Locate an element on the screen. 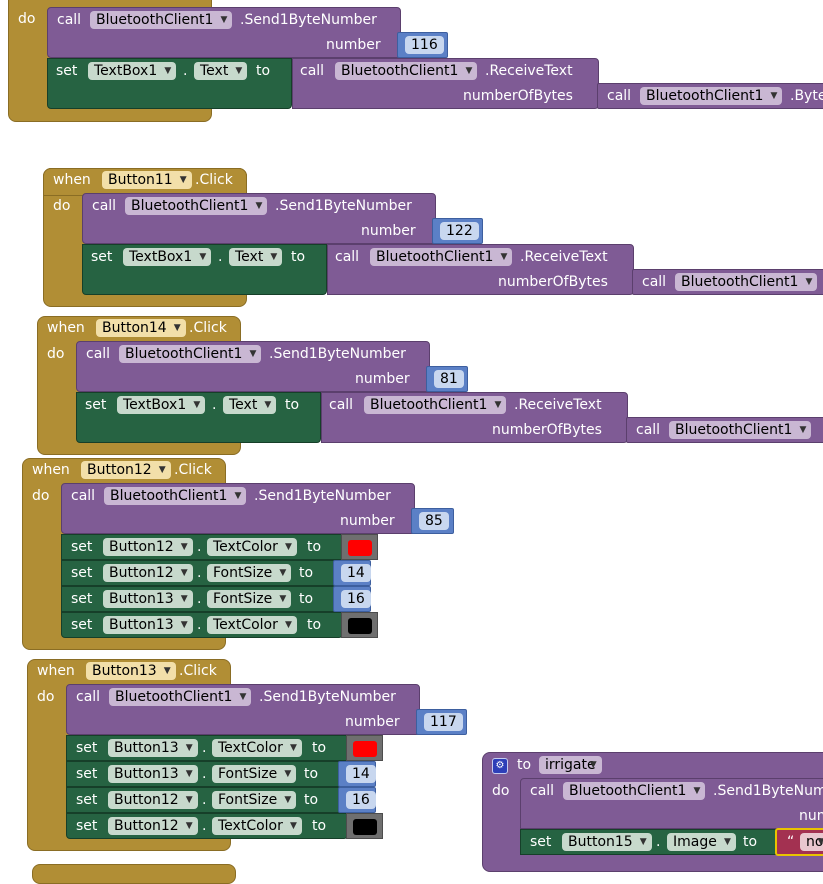  component-dropdown: Button15 is located at coordinates (607, 842).